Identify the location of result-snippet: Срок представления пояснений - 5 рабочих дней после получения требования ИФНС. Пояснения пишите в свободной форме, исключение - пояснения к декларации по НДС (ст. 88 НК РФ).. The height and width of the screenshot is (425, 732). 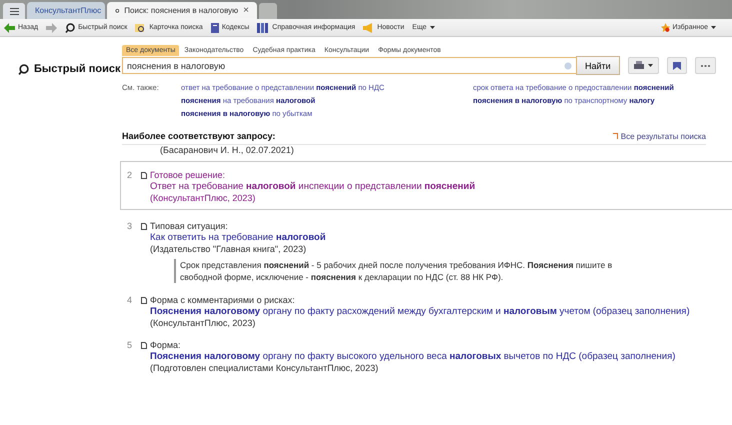
(409, 271).